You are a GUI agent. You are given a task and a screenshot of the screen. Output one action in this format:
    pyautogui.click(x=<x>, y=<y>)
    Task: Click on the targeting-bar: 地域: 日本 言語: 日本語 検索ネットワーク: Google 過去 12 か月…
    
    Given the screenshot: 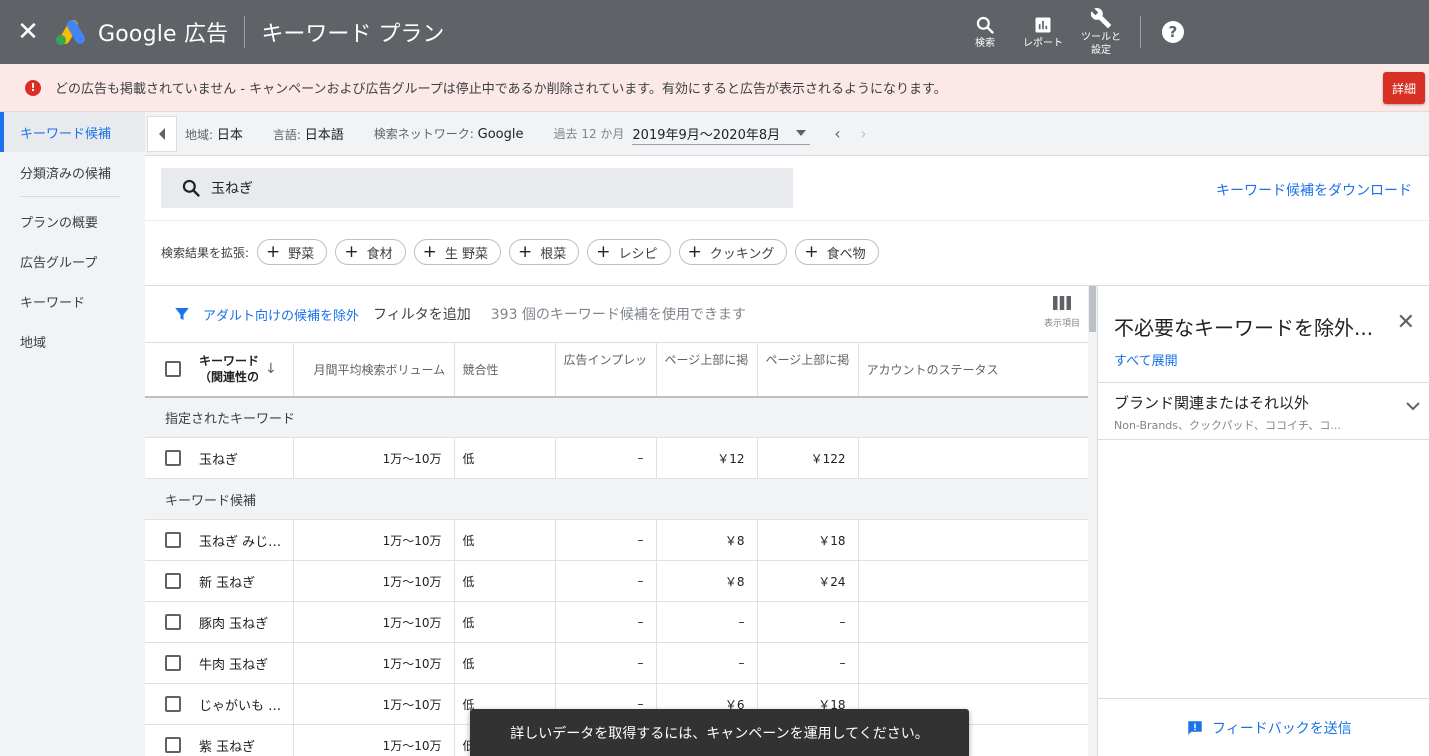 What is the action you would take?
    pyautogui.click(x=787, y=134)
    